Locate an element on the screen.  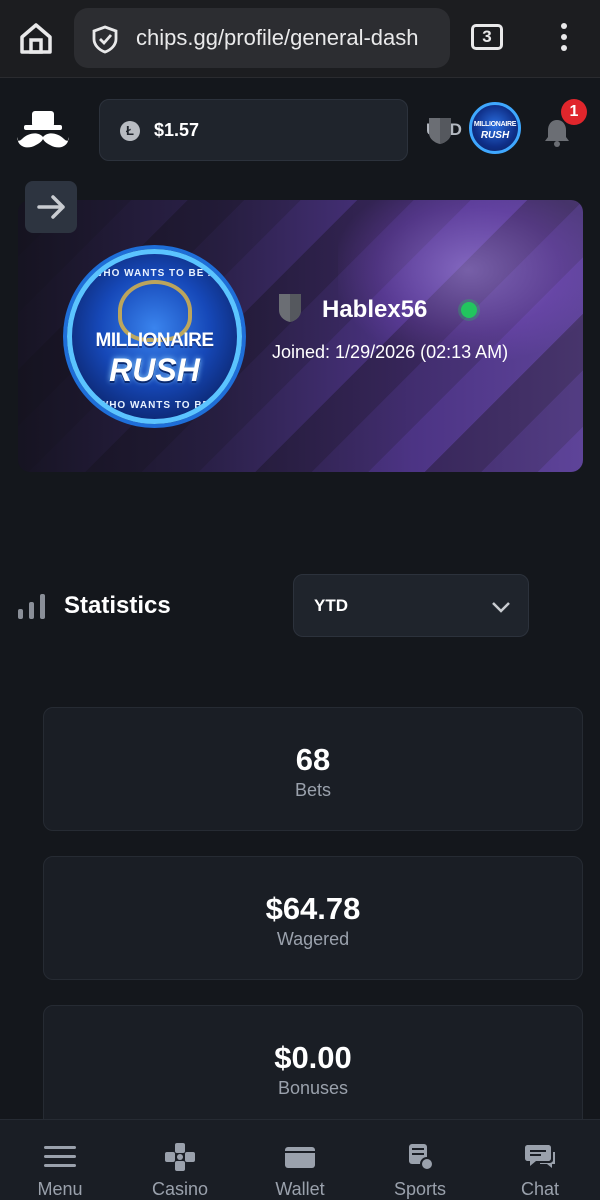
nav-sports: Sports is located at coordinates (420, 1160).